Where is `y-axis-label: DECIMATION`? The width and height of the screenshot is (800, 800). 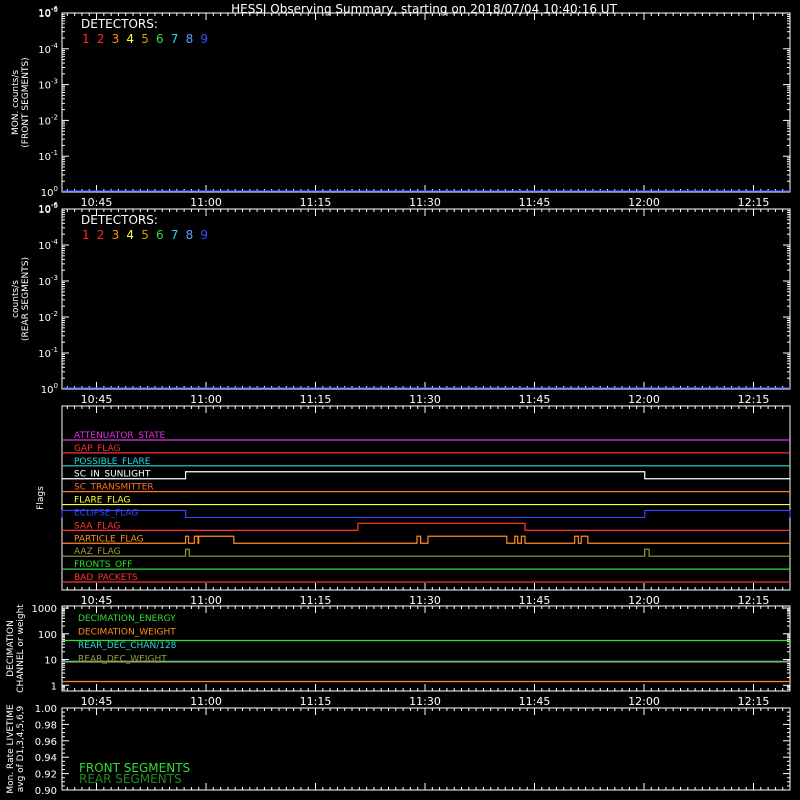 y-axis-label: DECIMATION is located at coordinates (11, 648).